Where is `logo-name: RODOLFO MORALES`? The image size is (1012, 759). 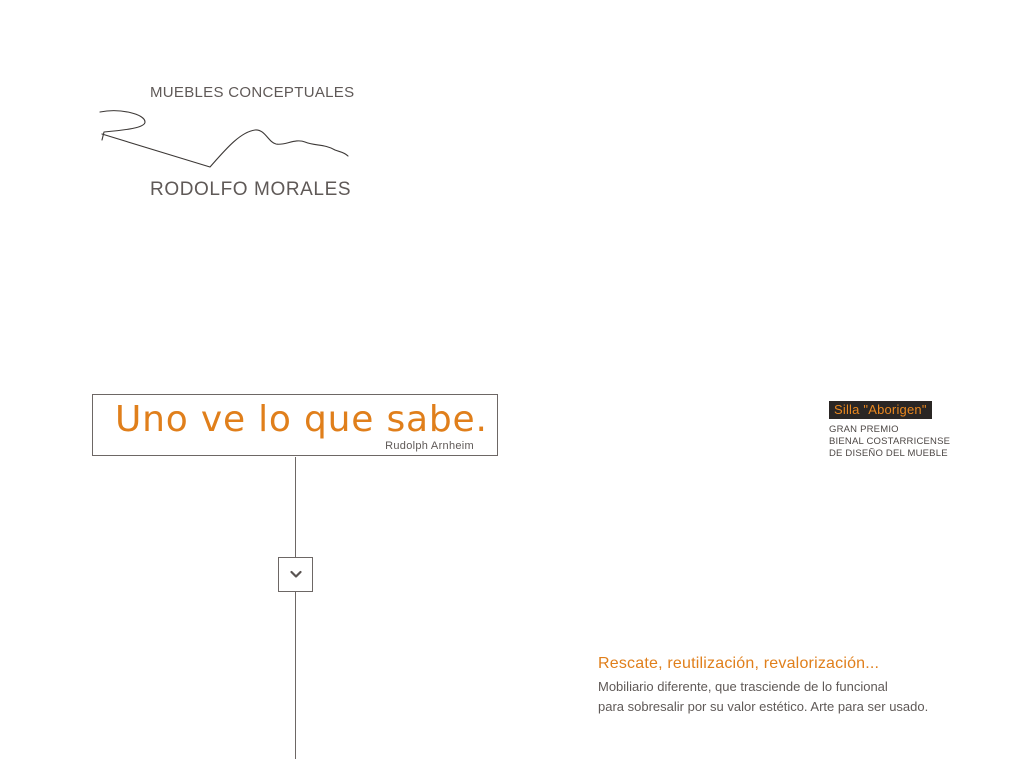
logo-name: RODOLFO MORALES is located at coordinates (251, 189).